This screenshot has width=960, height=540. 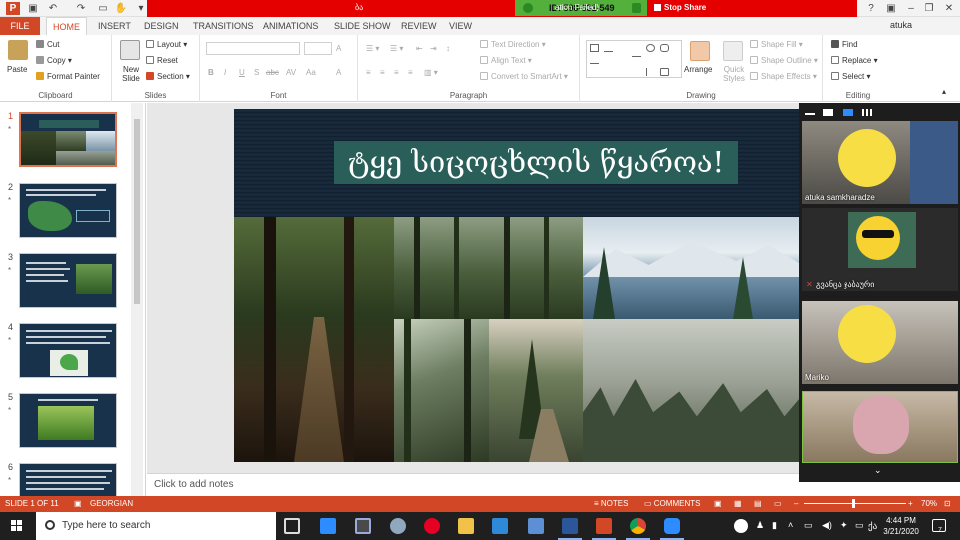 What do you see at coordinates (78, 503) in the screenshot?
I see `spellcheck-icon: ▣` at bounding box center [78, 503].